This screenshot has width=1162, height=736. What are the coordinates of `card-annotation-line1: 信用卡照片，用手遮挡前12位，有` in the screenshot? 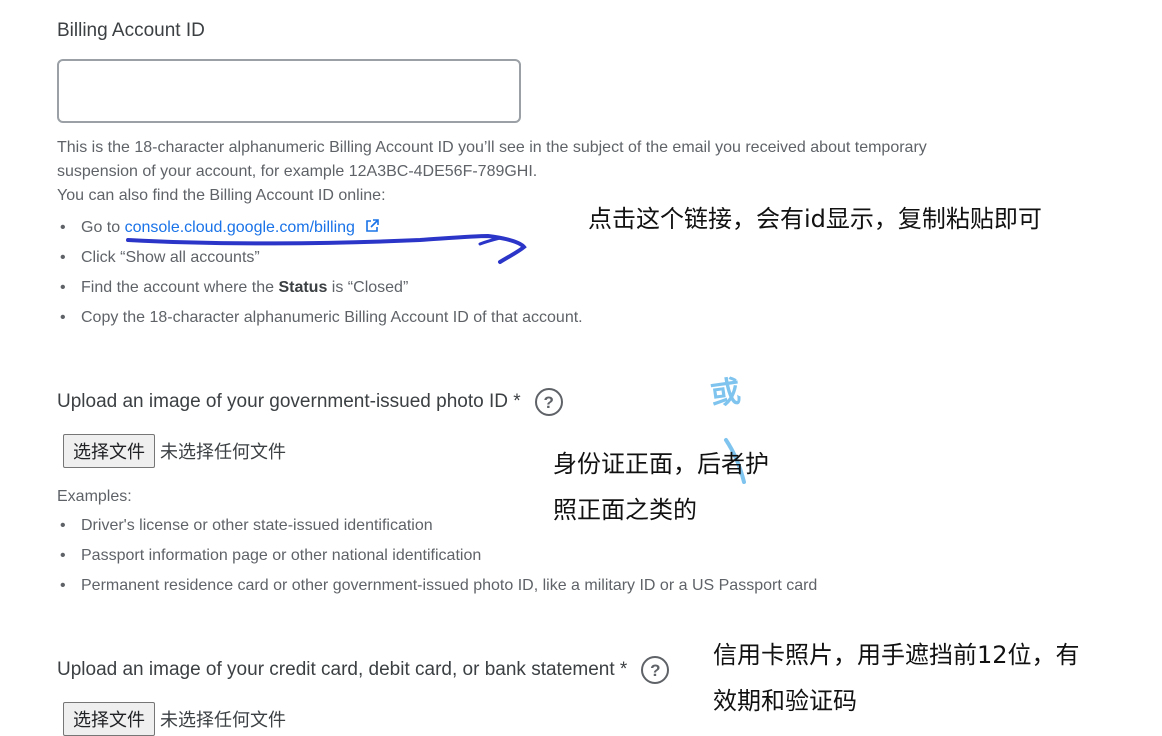 It's located at (896, 655).